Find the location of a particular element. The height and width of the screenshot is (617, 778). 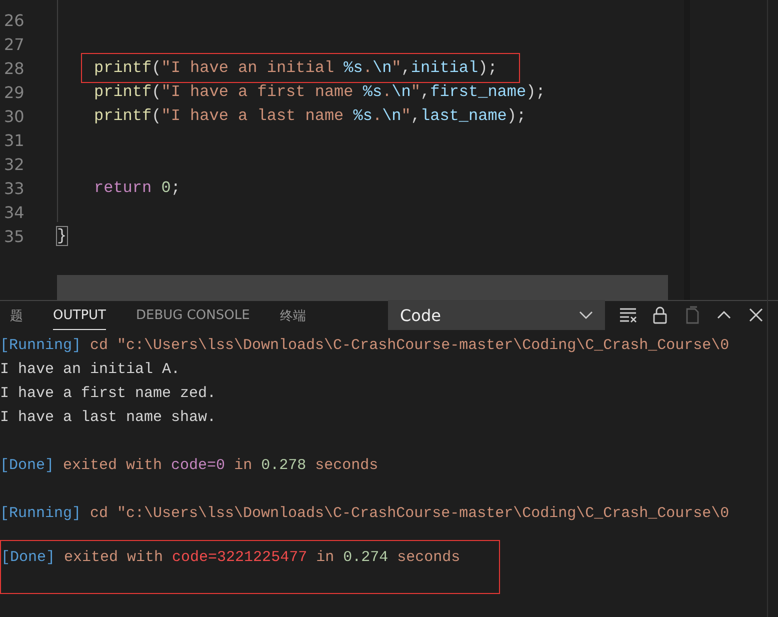

code-line: printf("I have a last name %s.\n",last_name); is located at coordinates (310, 116).